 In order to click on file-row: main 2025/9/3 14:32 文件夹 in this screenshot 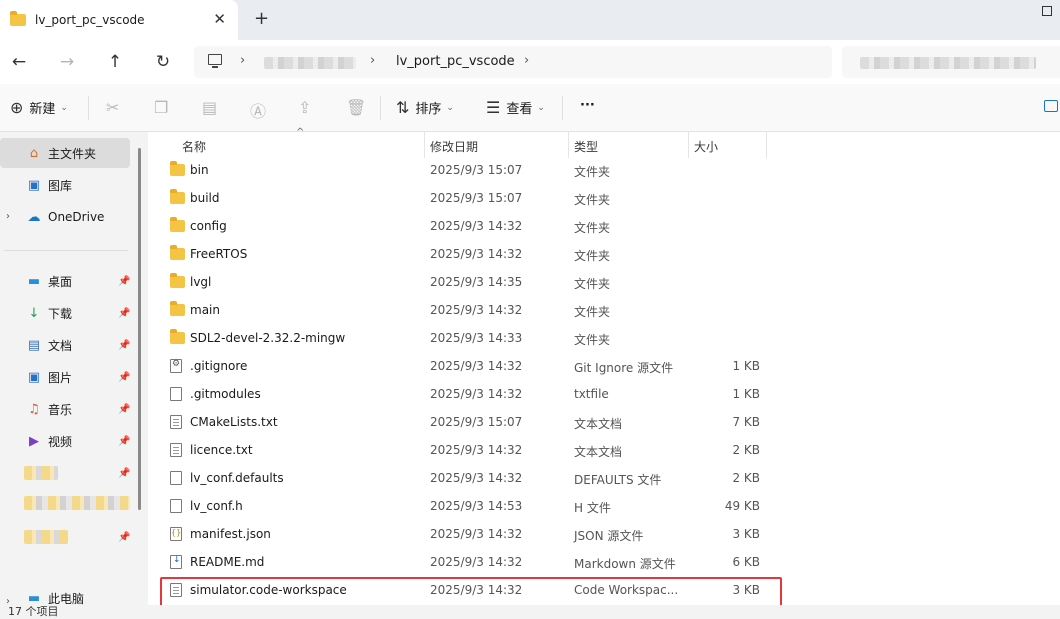, I will do `click(460, 311)`.